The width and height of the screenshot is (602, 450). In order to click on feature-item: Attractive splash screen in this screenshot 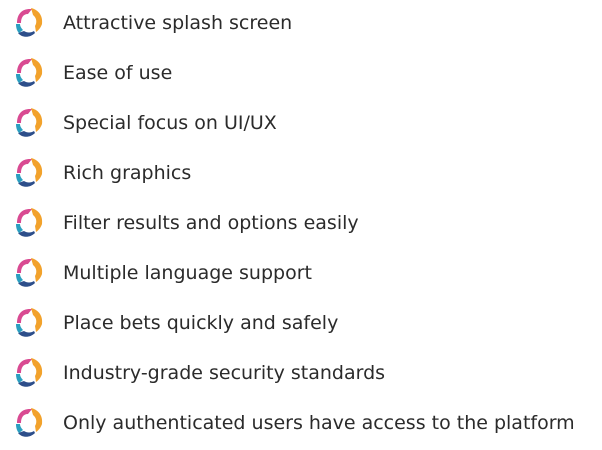, I will do `click(301, 27)`.